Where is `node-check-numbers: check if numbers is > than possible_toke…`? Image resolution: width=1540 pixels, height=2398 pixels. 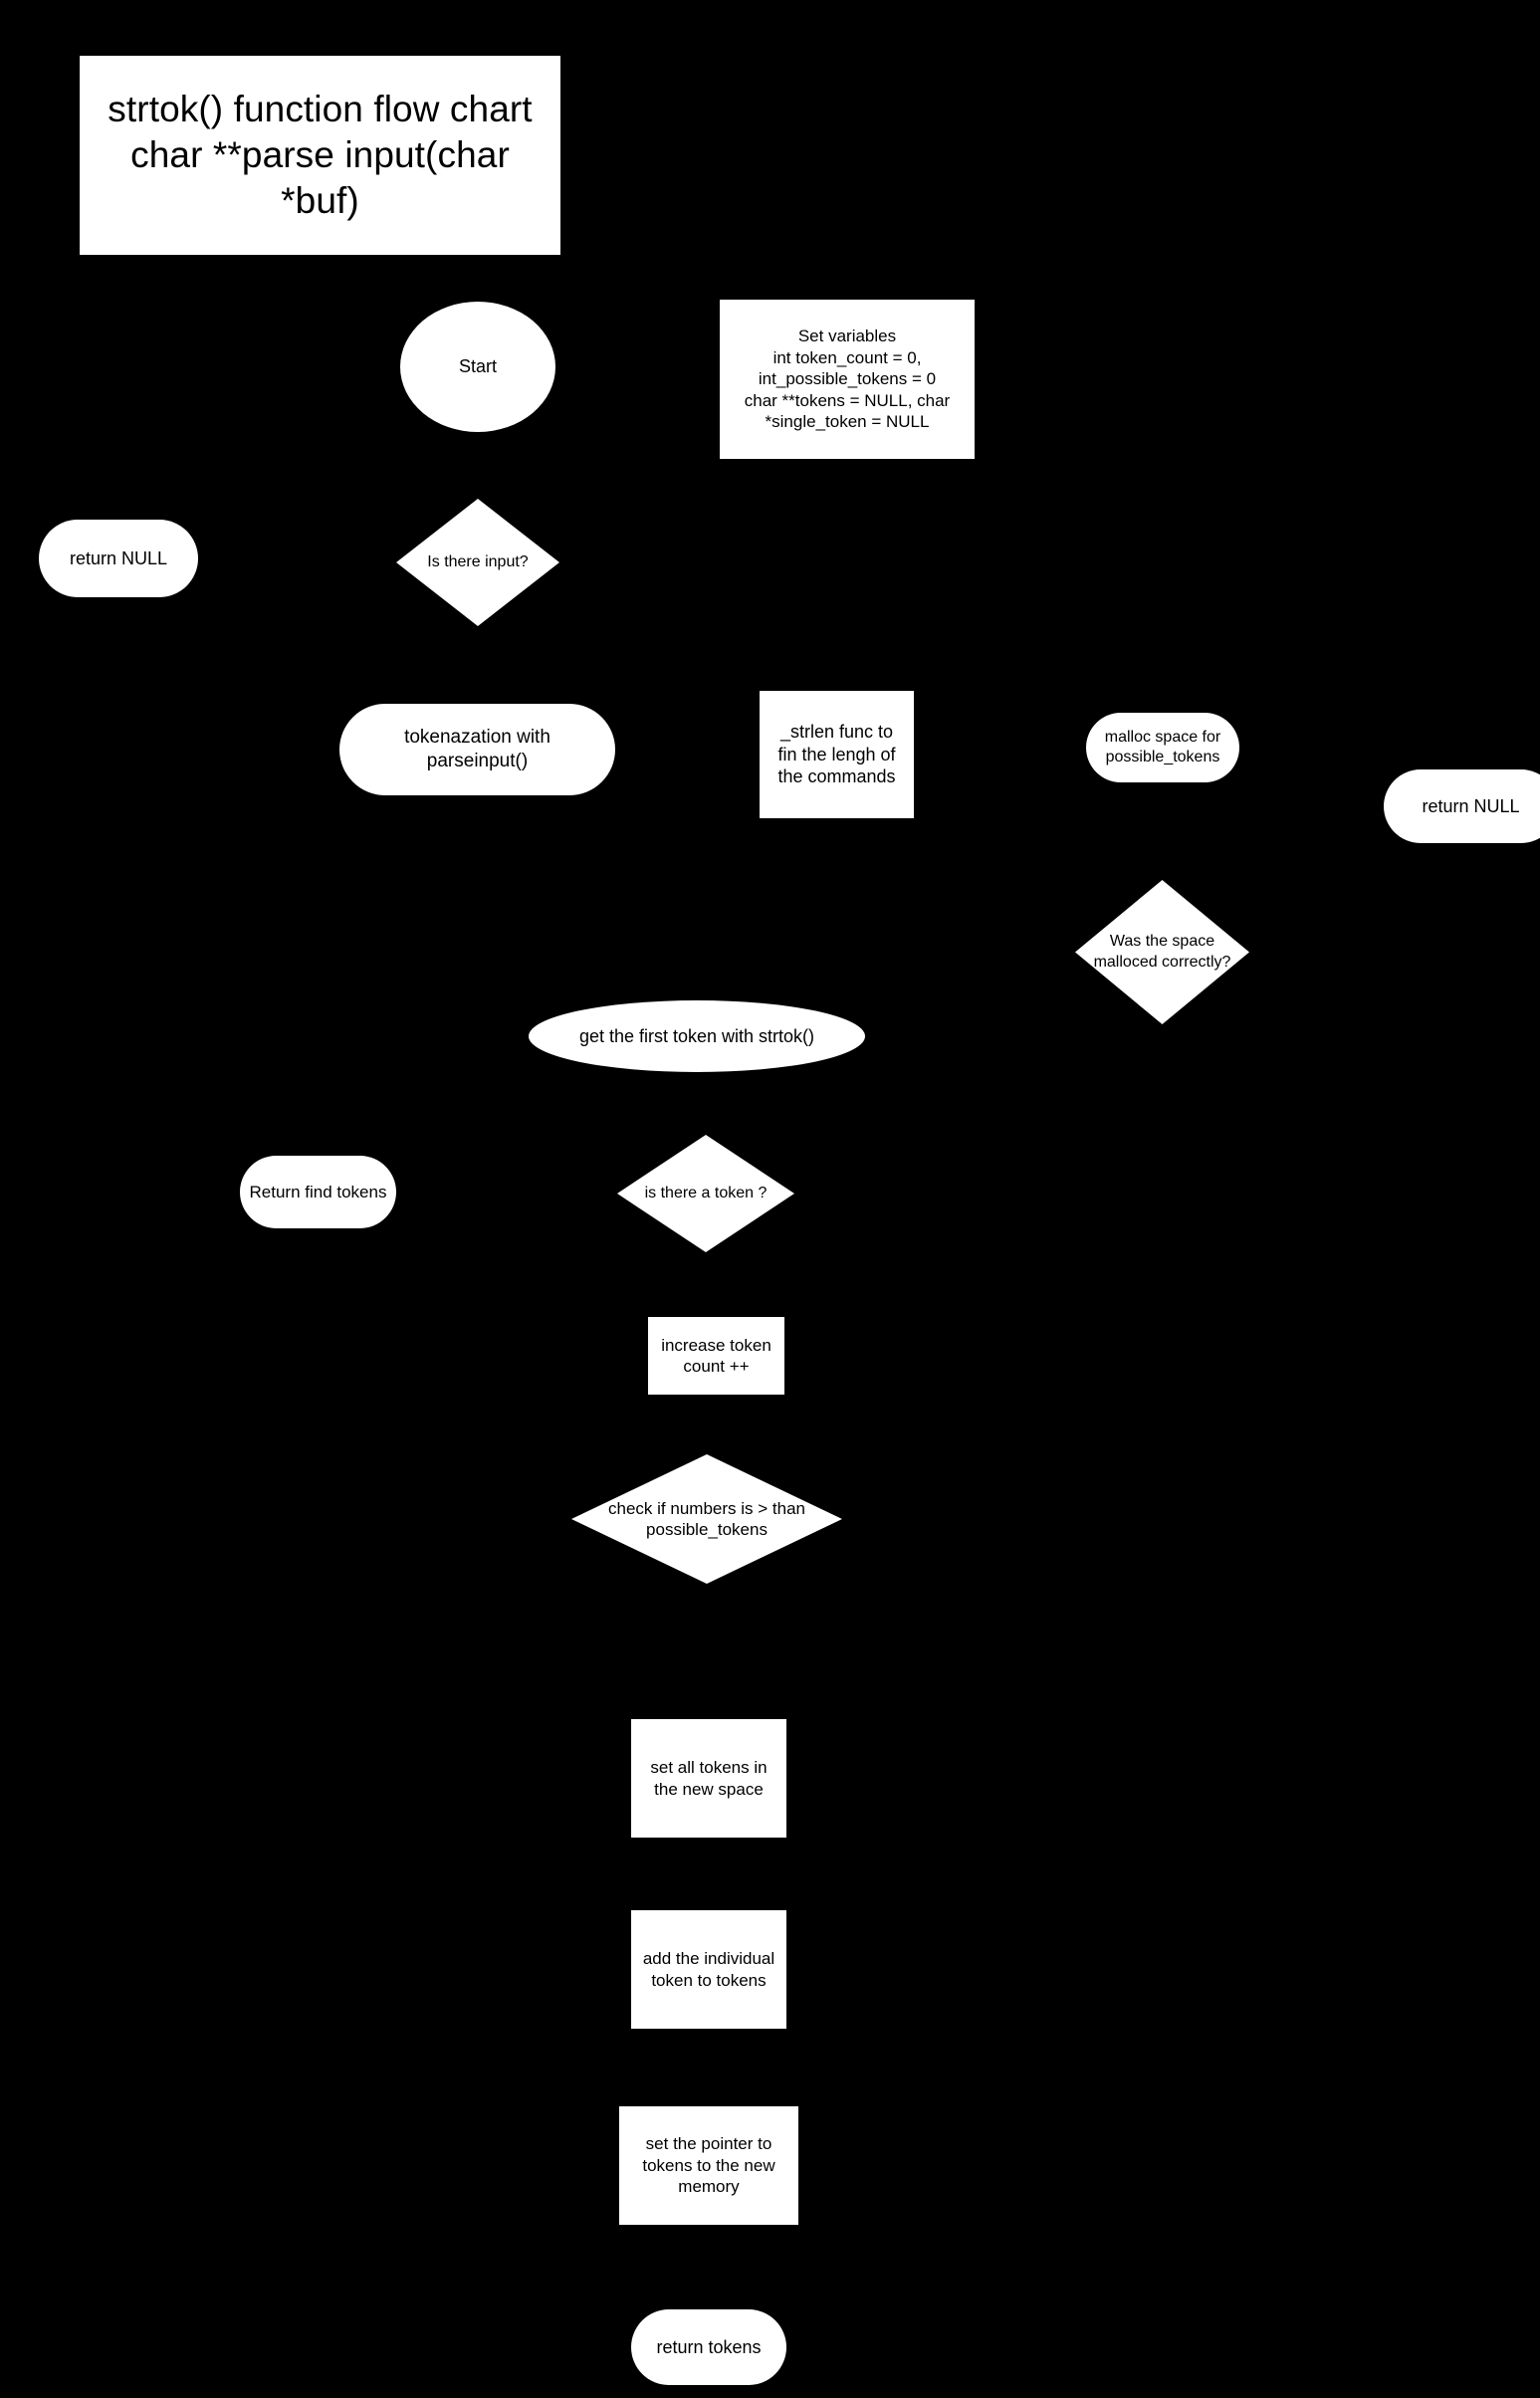
node-check-numbers: check if numbers is > than possible_toke… is located at coordinates (706, 1519).